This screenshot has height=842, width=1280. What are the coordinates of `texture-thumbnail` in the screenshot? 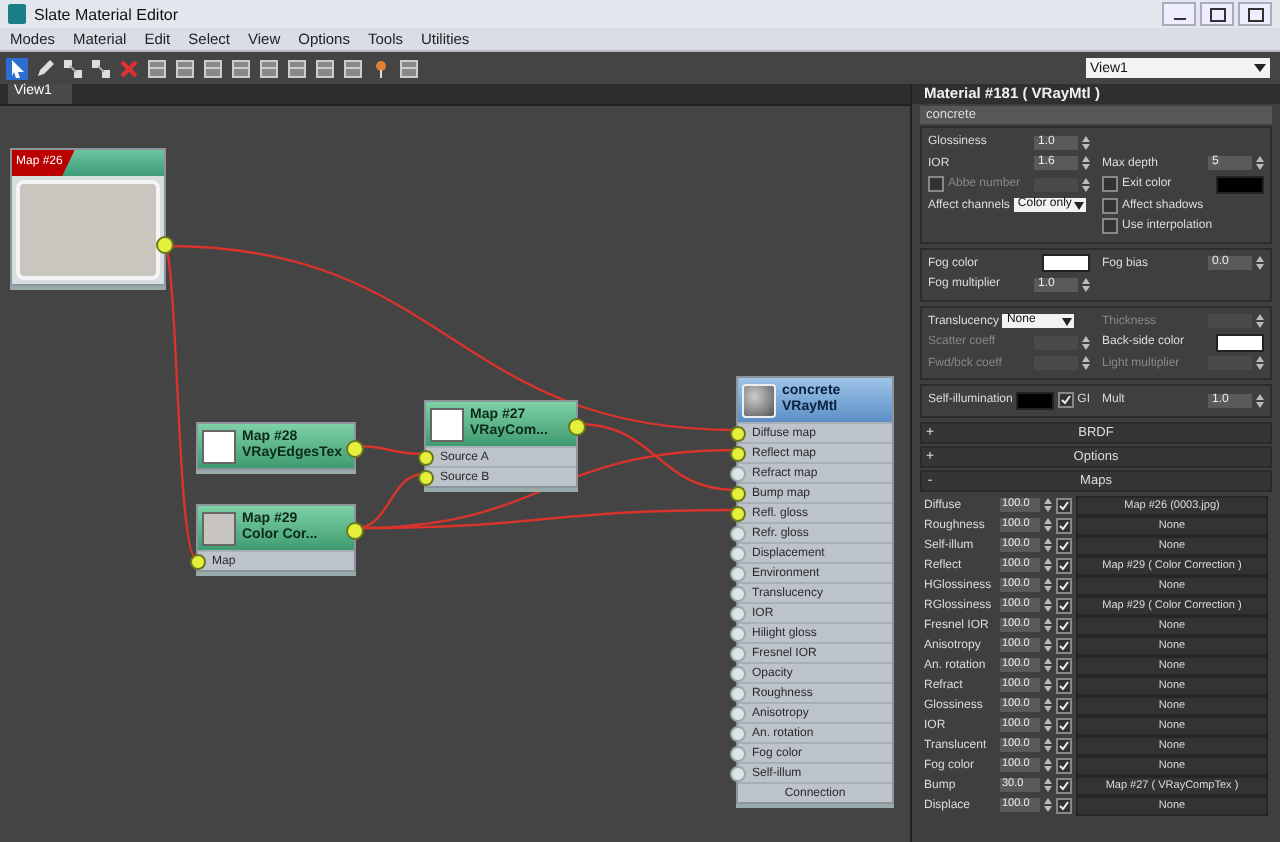 It's located at (88, 230).